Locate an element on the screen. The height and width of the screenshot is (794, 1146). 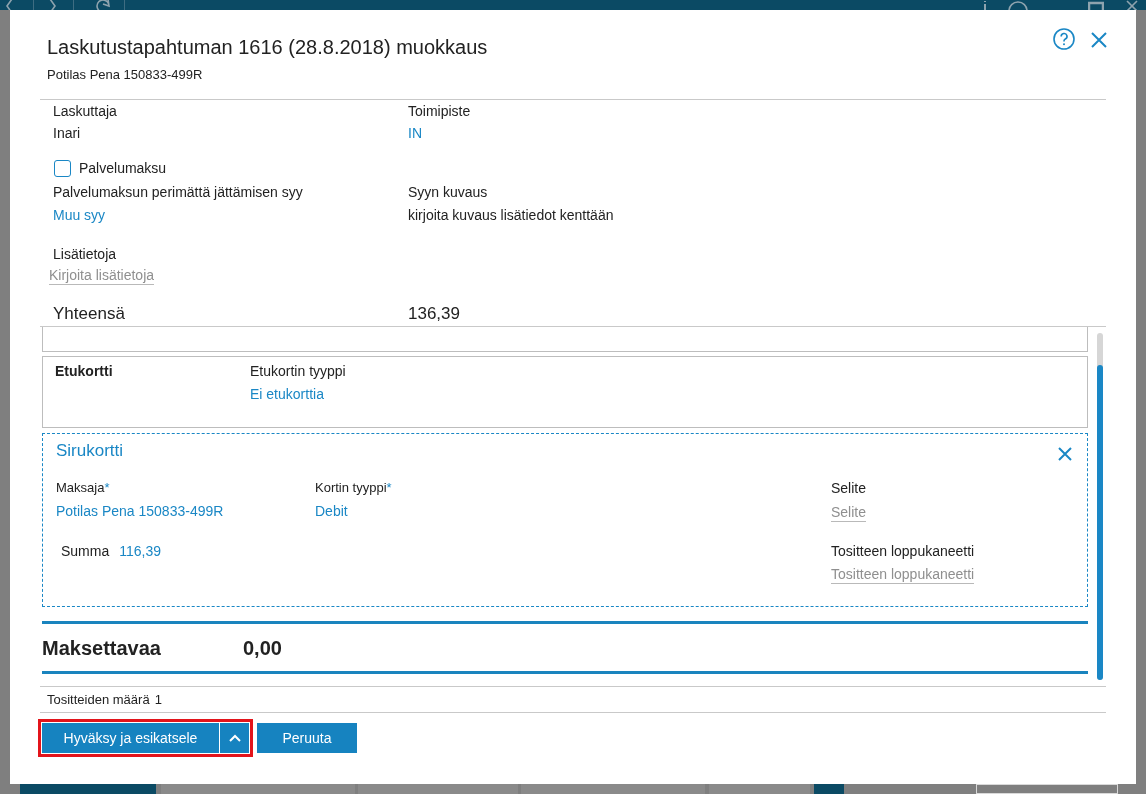
dialog-title: Laskutustapahtuman 1616 (28.8.2018) muokkaus is located at coordinates (267, 47).